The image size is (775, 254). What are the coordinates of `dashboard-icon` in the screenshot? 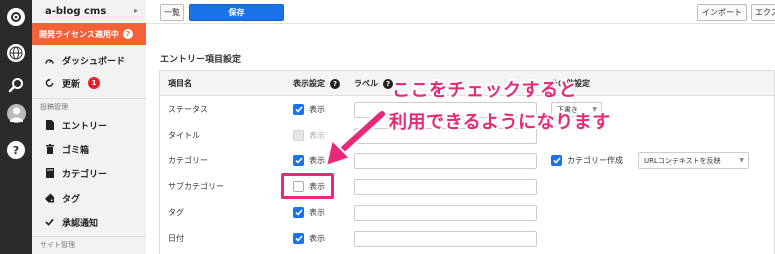 It's located at (49, 60).